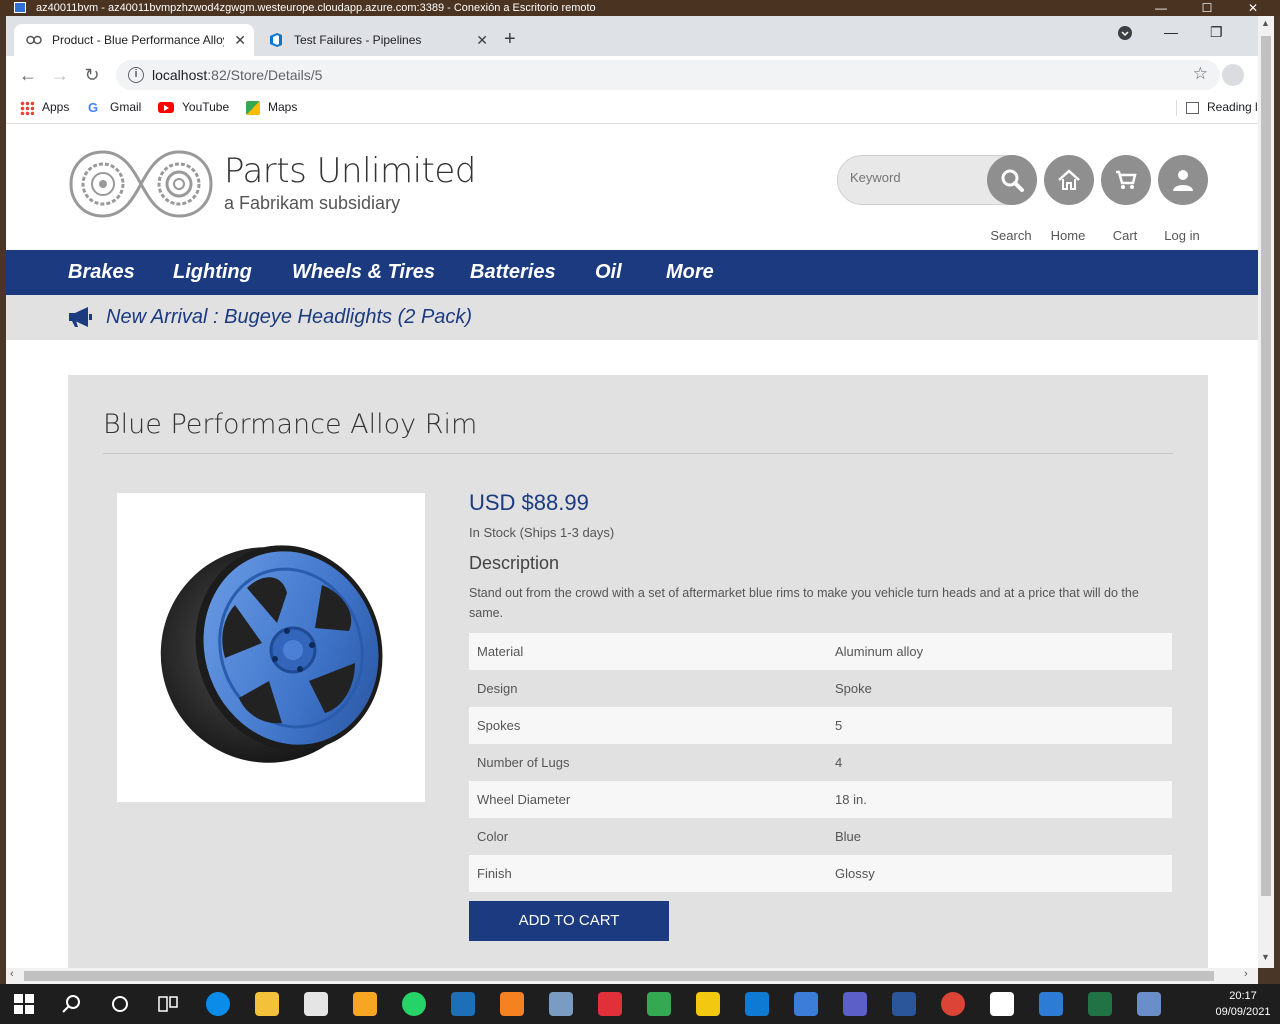 This screenshot has height=1024, width=1280. Describe the element at coordinates (376, 40) in the screenshot. I see `tab-test-failures: Test Failures - Pipelines ✕` at that location.